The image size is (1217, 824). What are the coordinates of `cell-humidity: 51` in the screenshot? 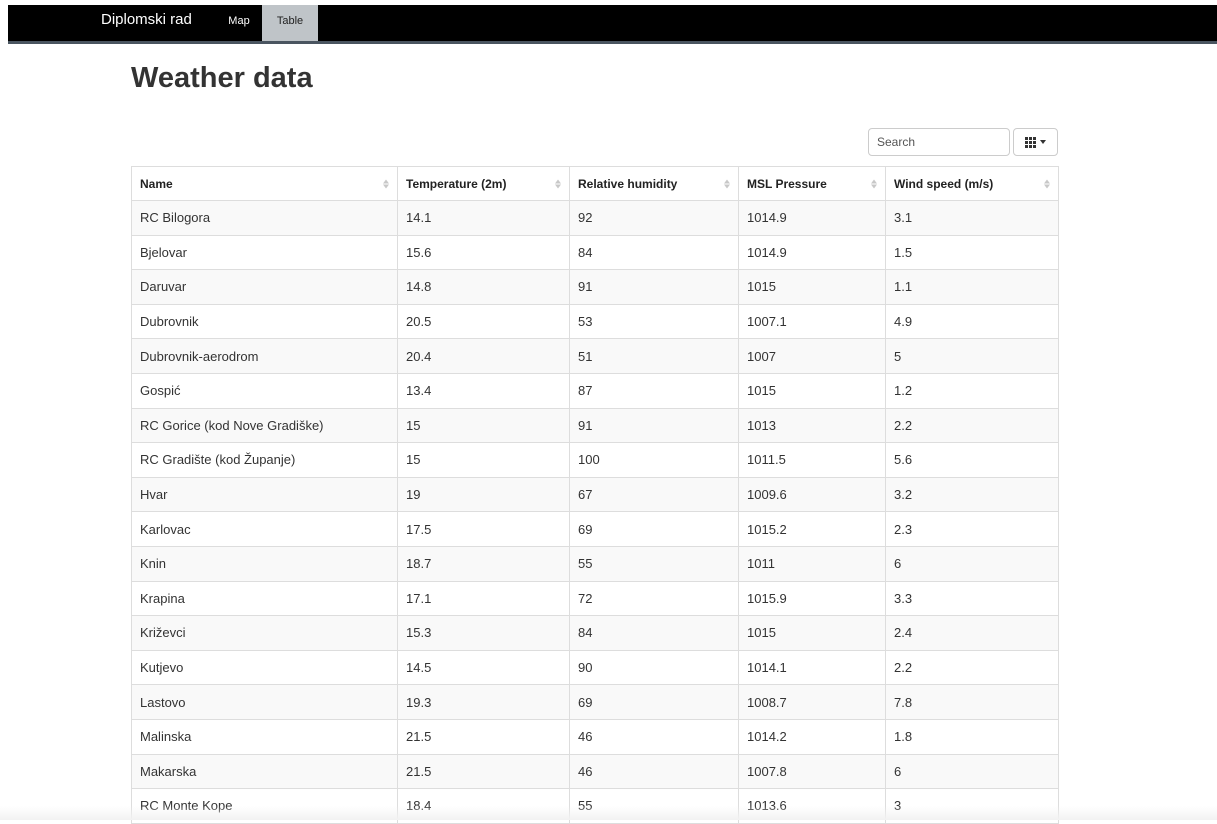 It's located at (654, 356).